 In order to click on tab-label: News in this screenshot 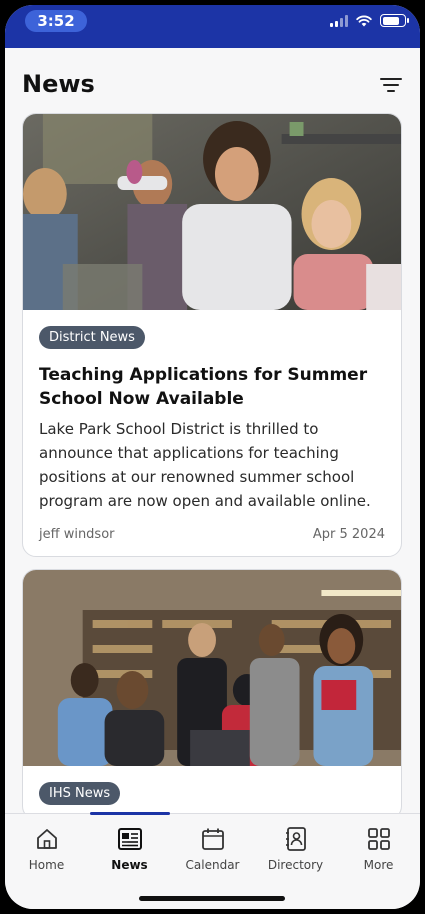, I will do `click(129, 865)`.